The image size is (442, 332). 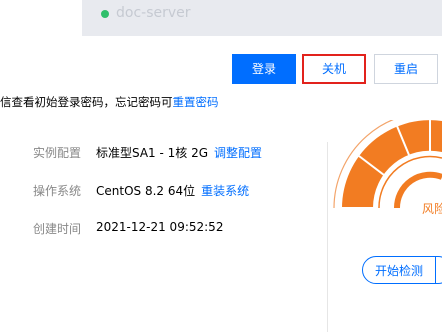 I want to click on reinstall-os-link: 重装系统, so click(x=225, y=191).